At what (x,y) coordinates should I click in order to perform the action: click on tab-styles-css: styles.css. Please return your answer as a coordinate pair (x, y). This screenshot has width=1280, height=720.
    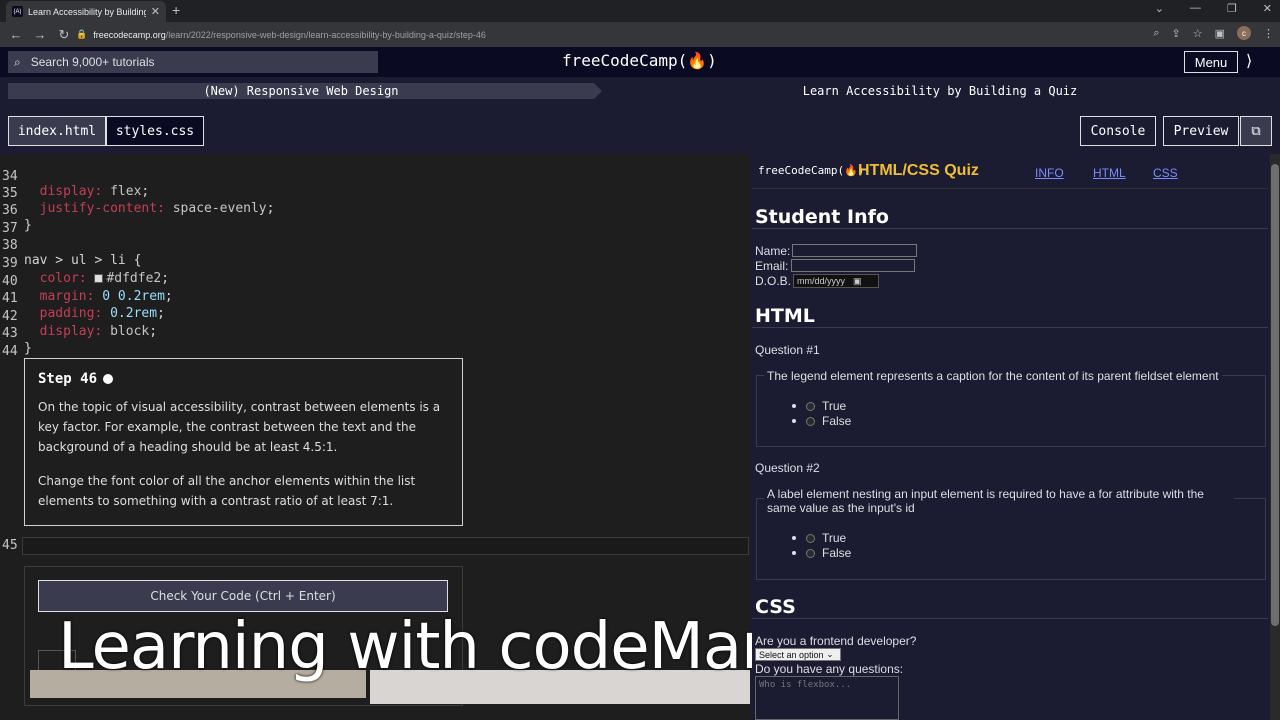
    Looking at the image, I should click on (155, 131).